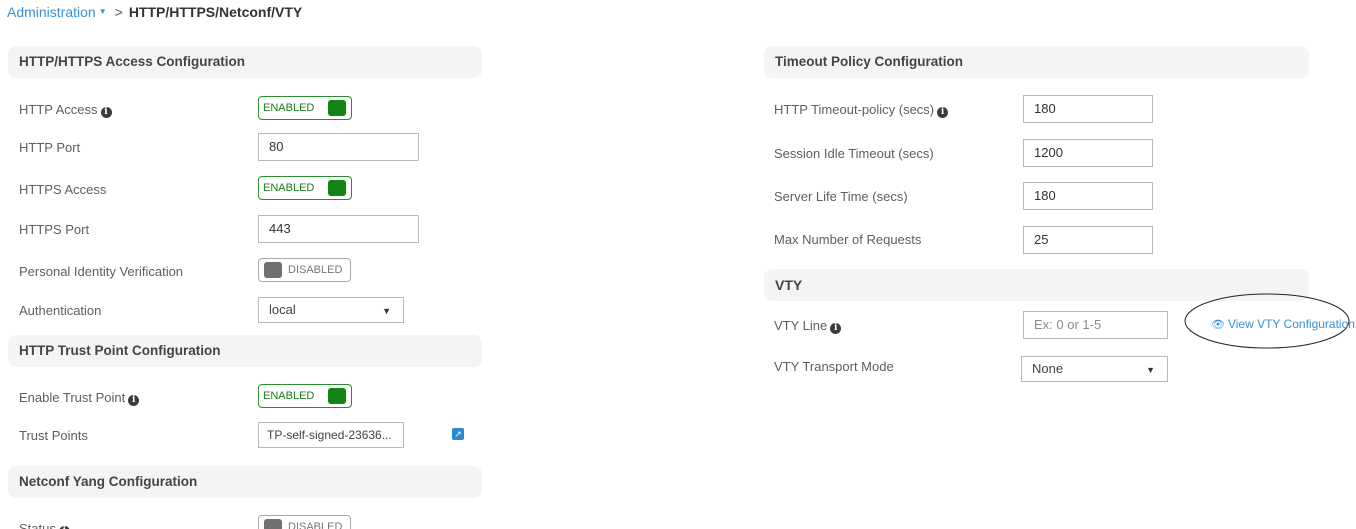 Image resolution: width=1356 pixels, height=529 pixels. I want to click on max-requests-input: 25, so click(1088, 240).